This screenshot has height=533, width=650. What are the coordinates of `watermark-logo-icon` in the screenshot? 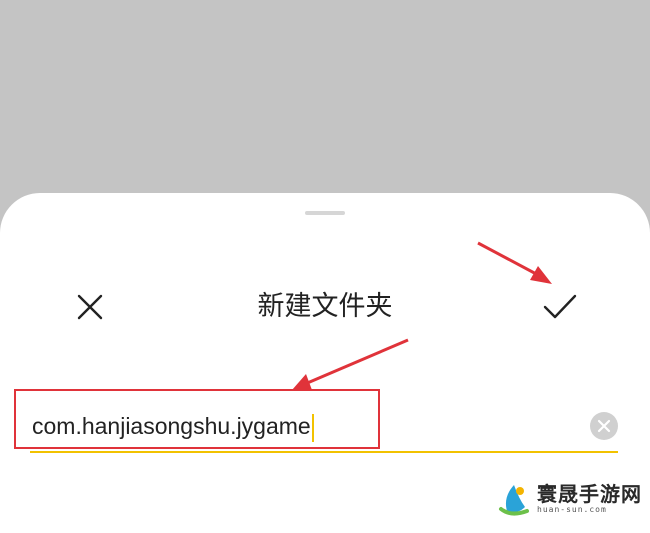 It's located at (514, 500).